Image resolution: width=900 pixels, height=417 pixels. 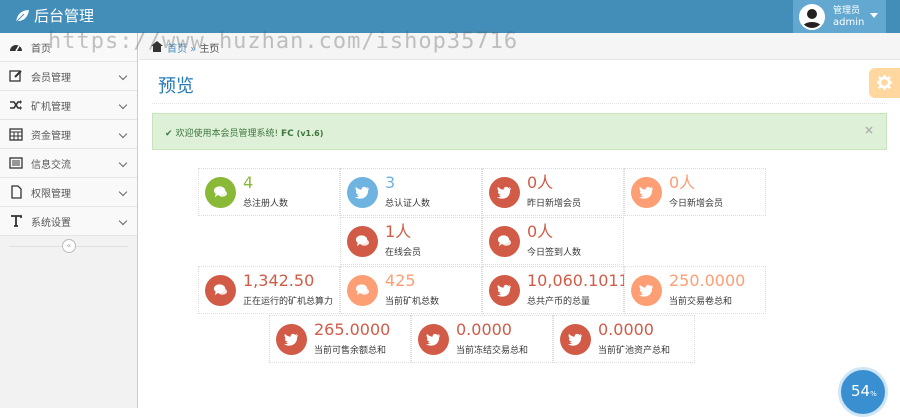 I want to click on sidebar: 首页 会员管理 矿机管理 资金管理 信息交流 权限管理 系统设置 «, so click(x=69, y=220).